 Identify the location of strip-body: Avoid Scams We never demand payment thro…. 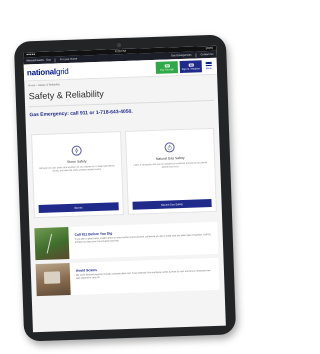
(145, 276).